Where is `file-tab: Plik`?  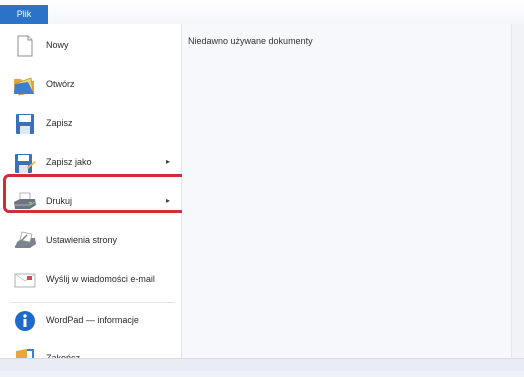
file-tab: Plik is located at coordinates (24, 14).